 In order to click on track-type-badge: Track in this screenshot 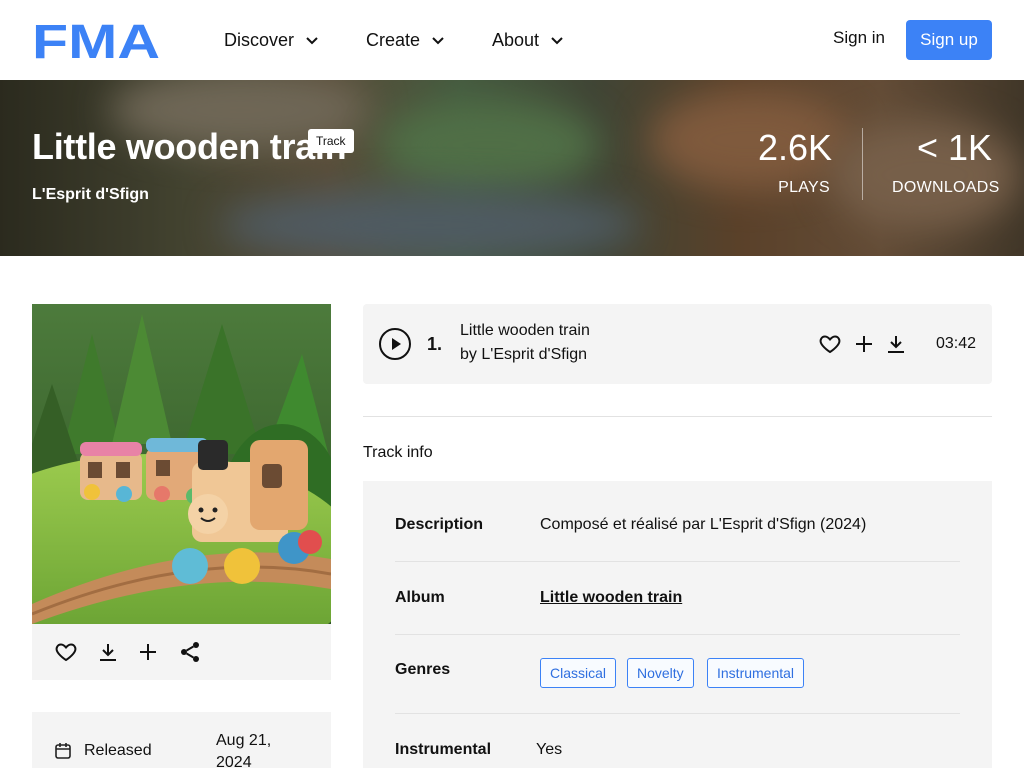, I will do `click(331, 141)`.